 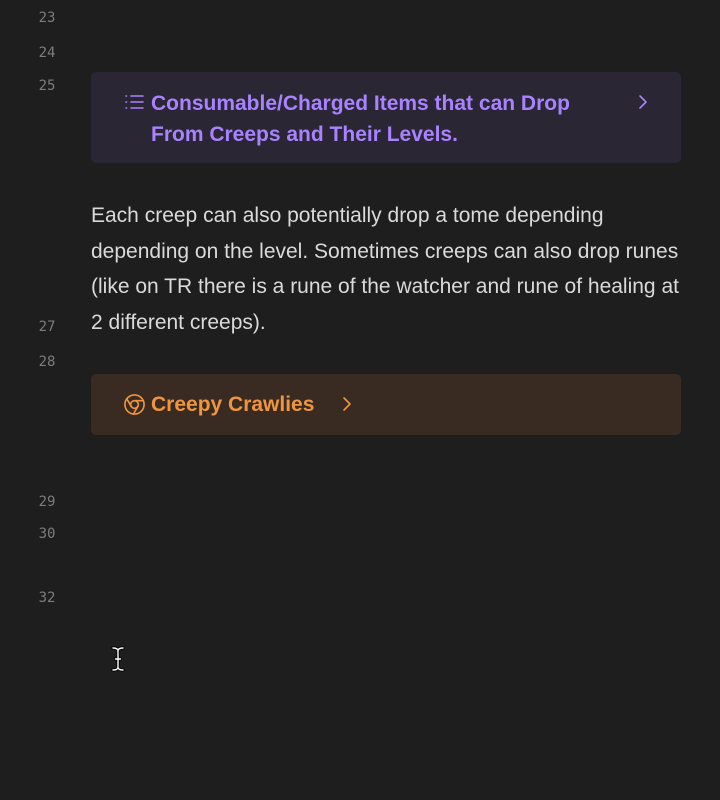 I want to click on line-number: 30, so click(x=47, y=534).